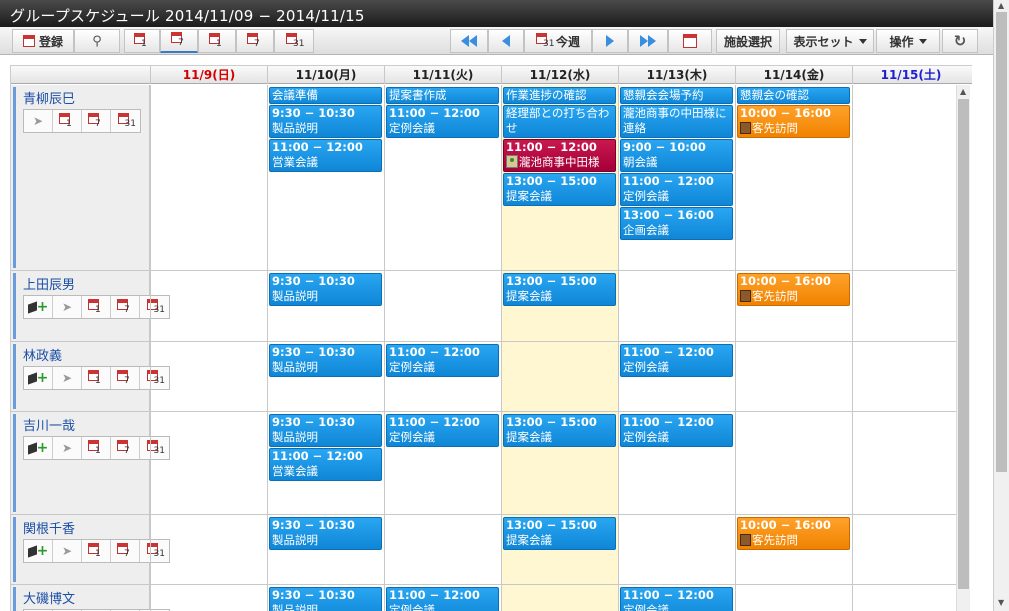 The height and width of the screenshot is (611, 1009). Describe the element at coordinates (690, 41) in the screenshot. I see `date-picker-button` at that location.